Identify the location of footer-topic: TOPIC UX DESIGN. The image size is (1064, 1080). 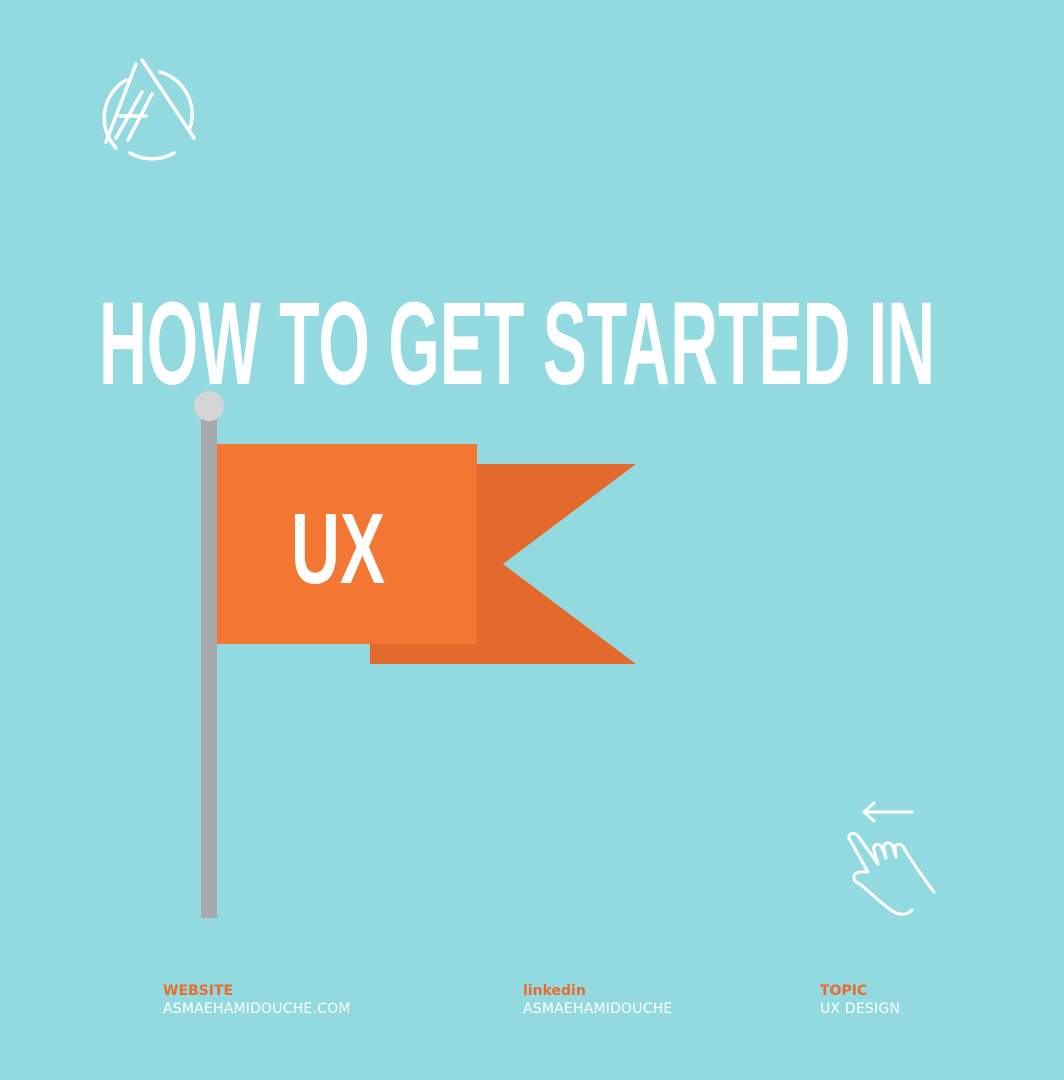
(860, 1001).